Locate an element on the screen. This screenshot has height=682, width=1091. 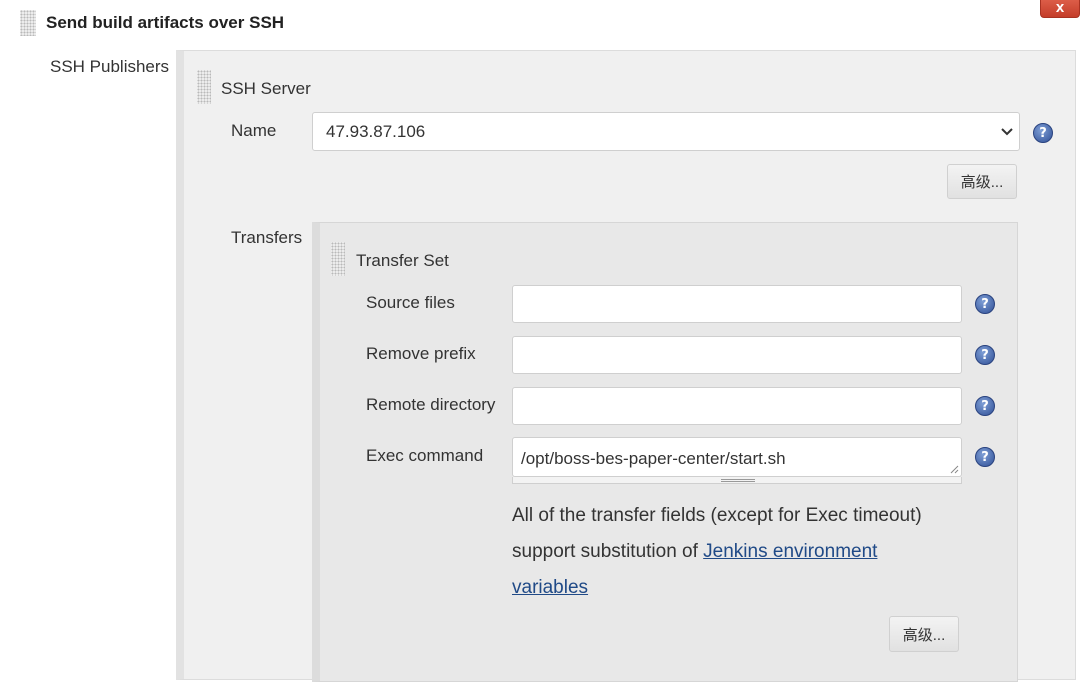
name-label: Name is located at coordinates (254, 130).